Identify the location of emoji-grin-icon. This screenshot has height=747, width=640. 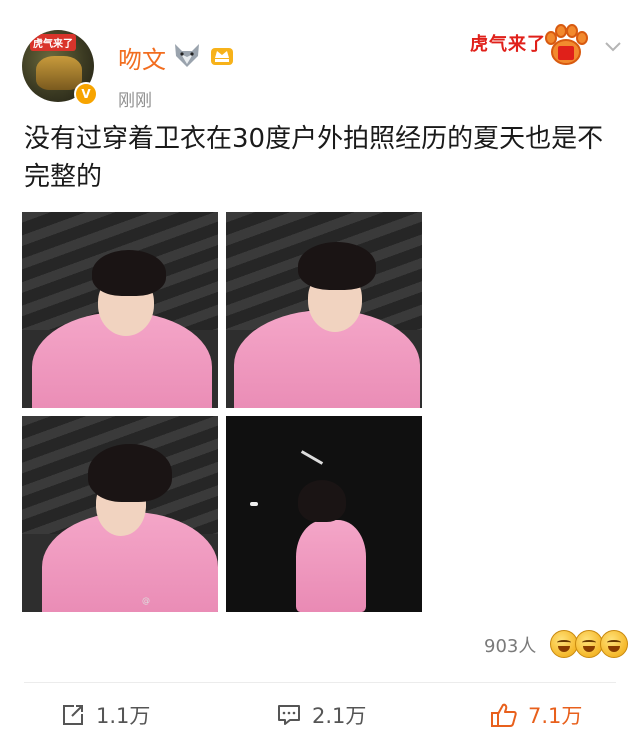
(564, 644).